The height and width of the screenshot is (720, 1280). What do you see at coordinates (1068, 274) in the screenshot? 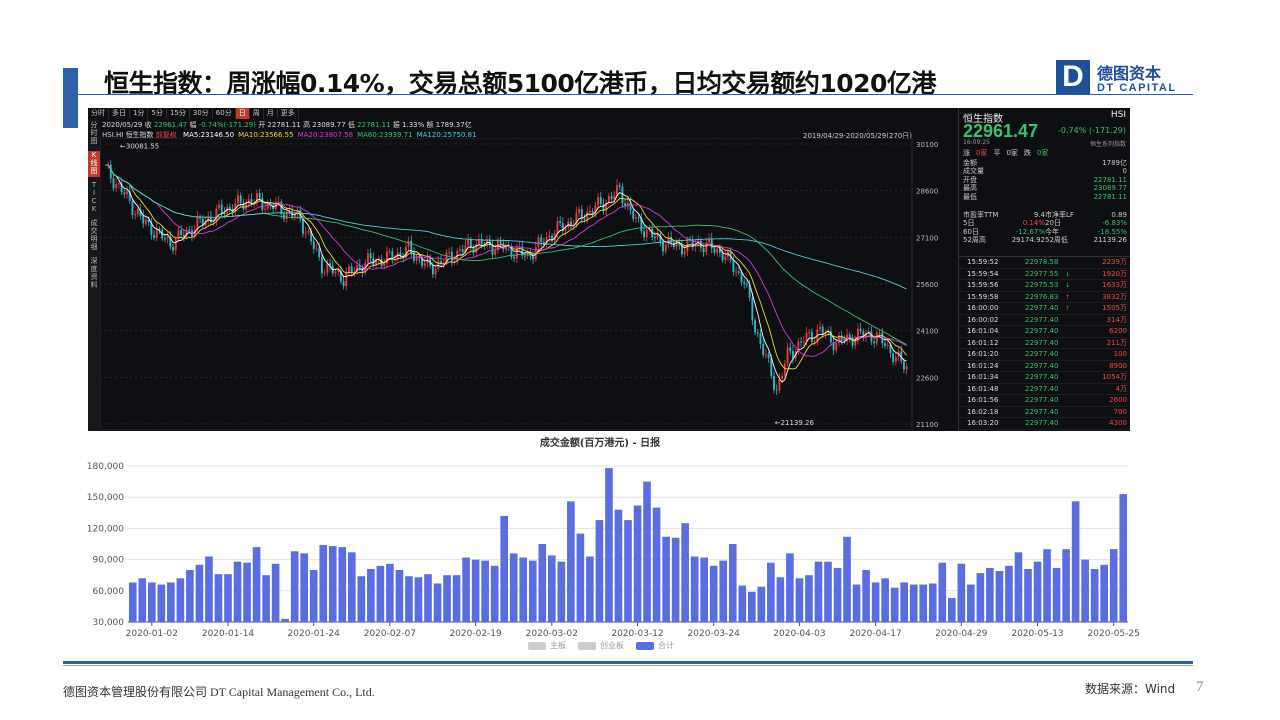
I see `tick-arrow-icon: ↓` at bounding box center [1068, 274].